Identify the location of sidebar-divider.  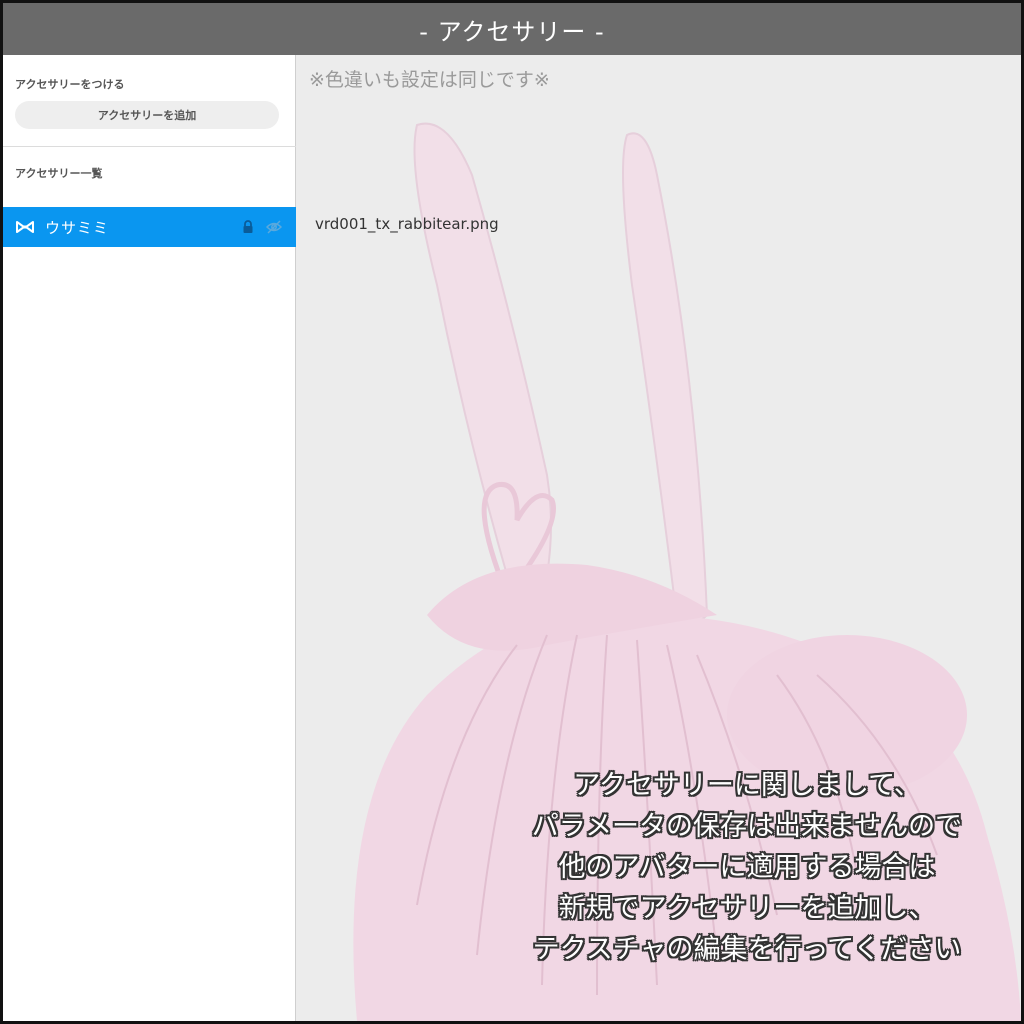
(149, 146).